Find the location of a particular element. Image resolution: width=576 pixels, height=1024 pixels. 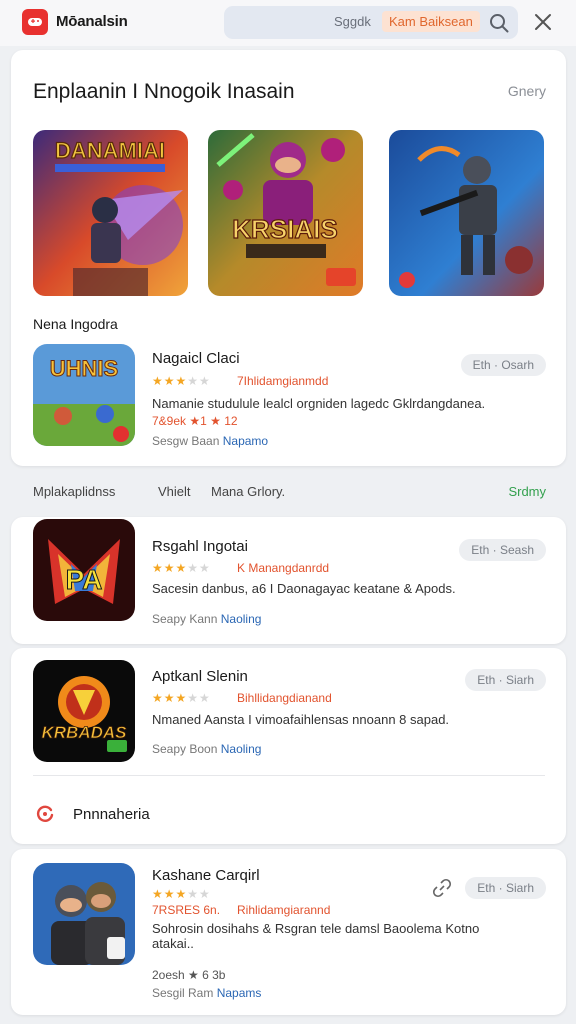

app-icon-1: UHNIS is located at coordinates (84, 395).